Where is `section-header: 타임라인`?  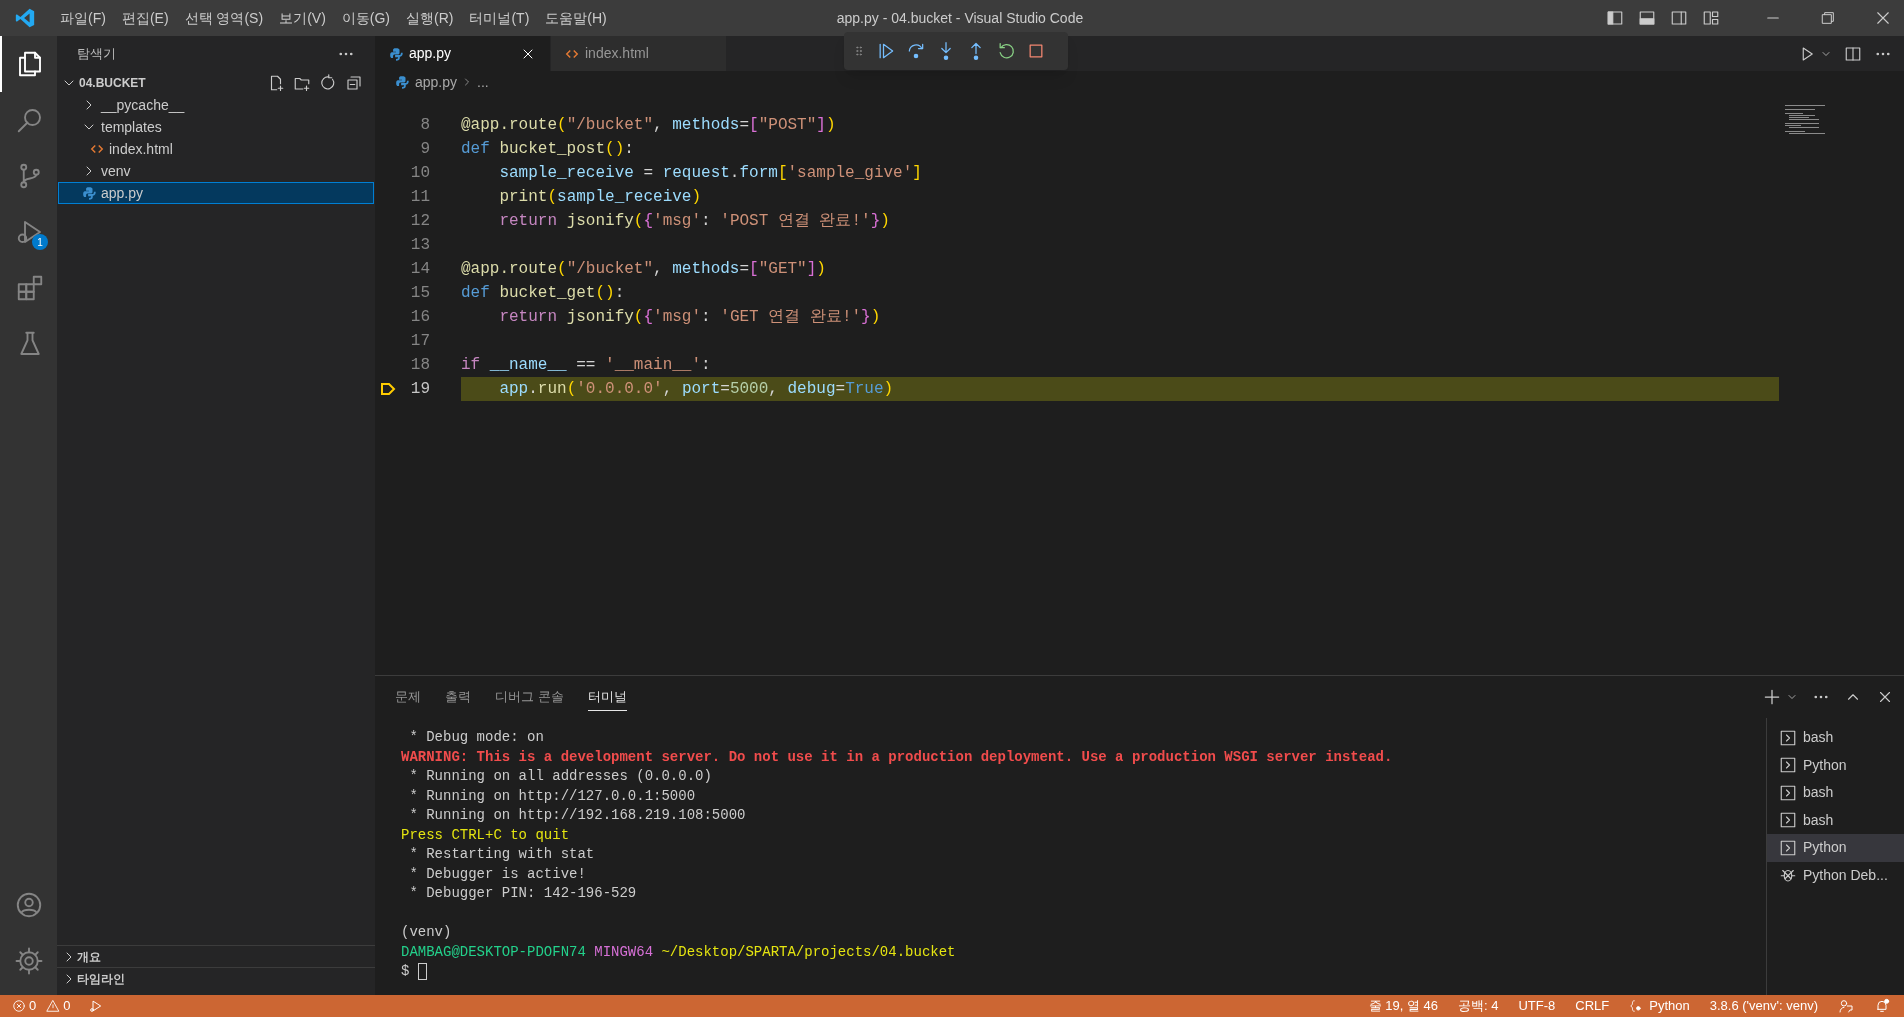
section-header: 타임라인 is located at coordinates (216, 978).